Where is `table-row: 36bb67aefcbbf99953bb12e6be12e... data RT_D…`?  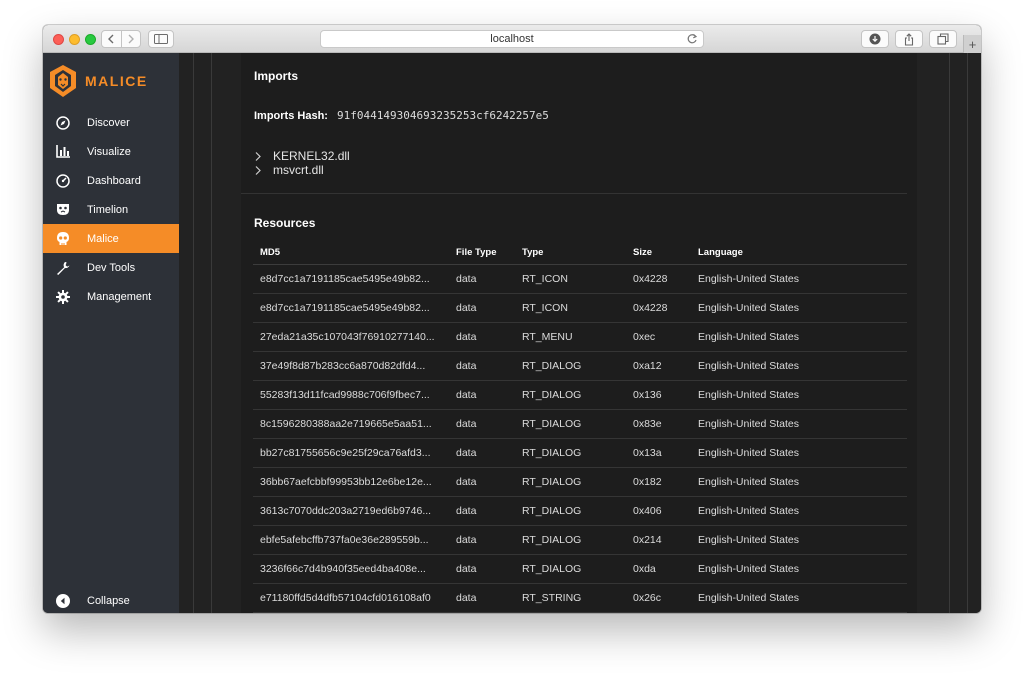 table-row: 36bb67aefcbbf99953bb12e6be12e... data RT_D… is located at coordinates (580, 482).